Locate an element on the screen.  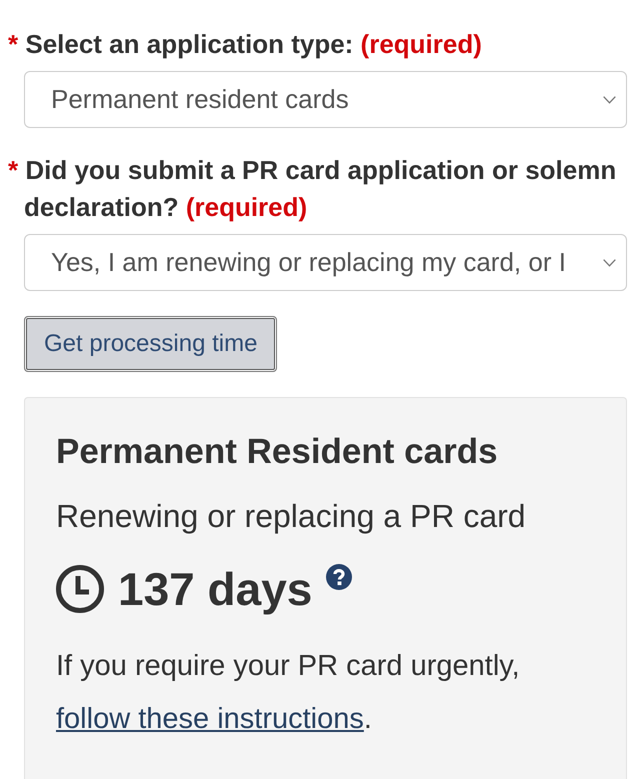
instructions-link: follow these instructions is located at coordinates (210, 719).